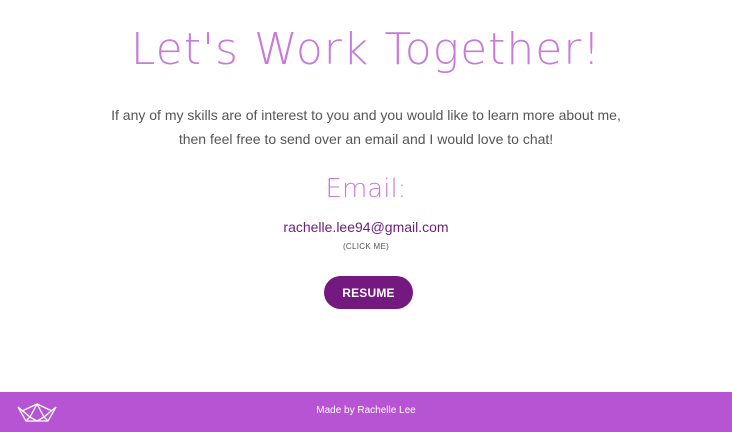 The width and height of the screenshot is (732, 432). I want to click on footer: Made by Rachelle Lee, so click(366, 412).